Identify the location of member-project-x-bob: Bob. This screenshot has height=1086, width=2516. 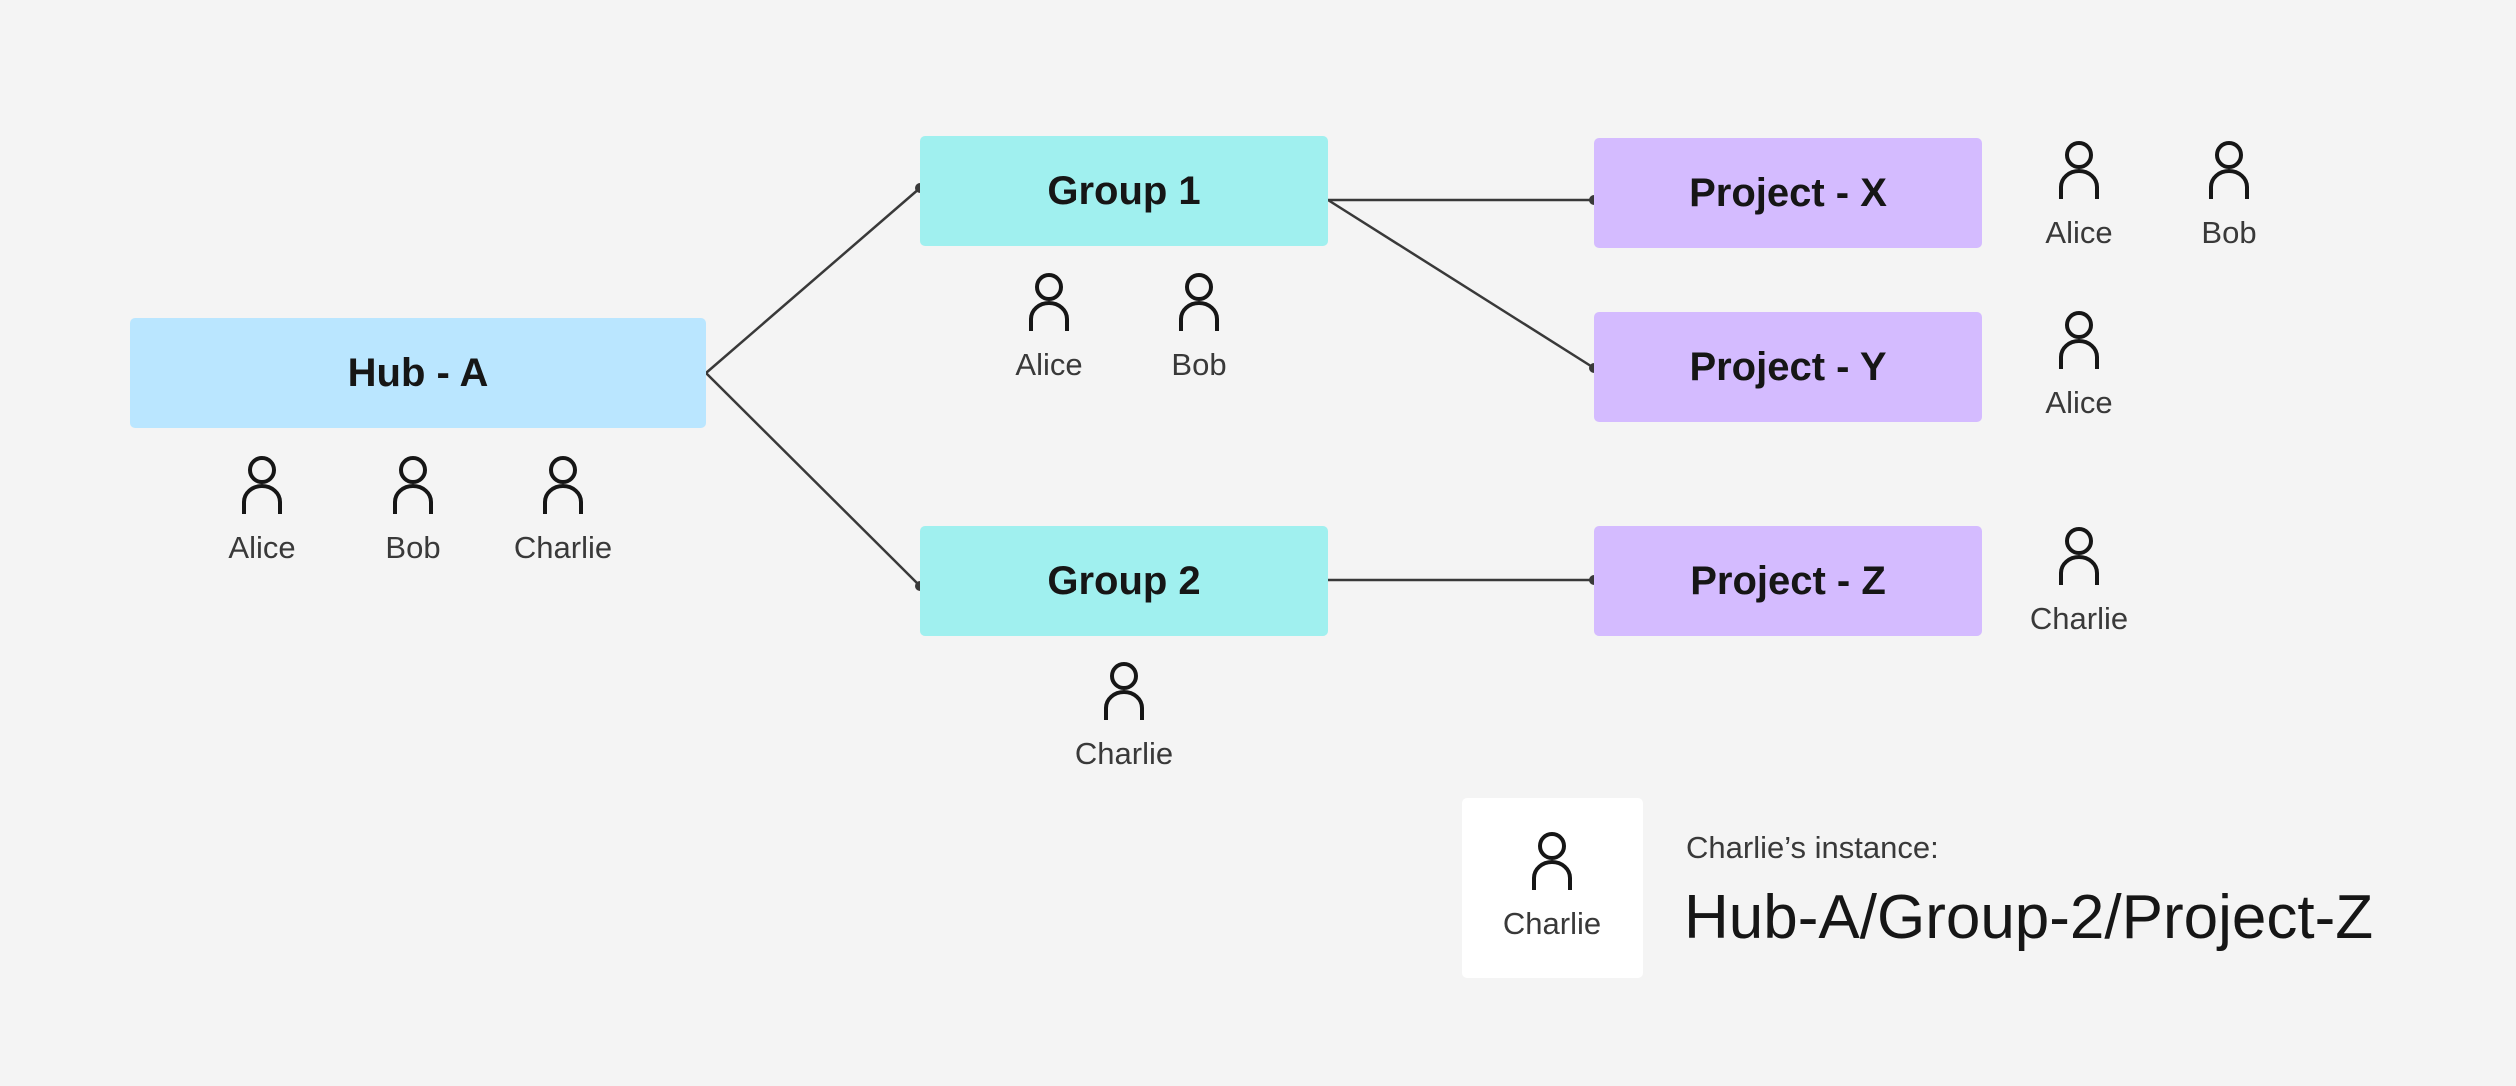
(2229, 196).